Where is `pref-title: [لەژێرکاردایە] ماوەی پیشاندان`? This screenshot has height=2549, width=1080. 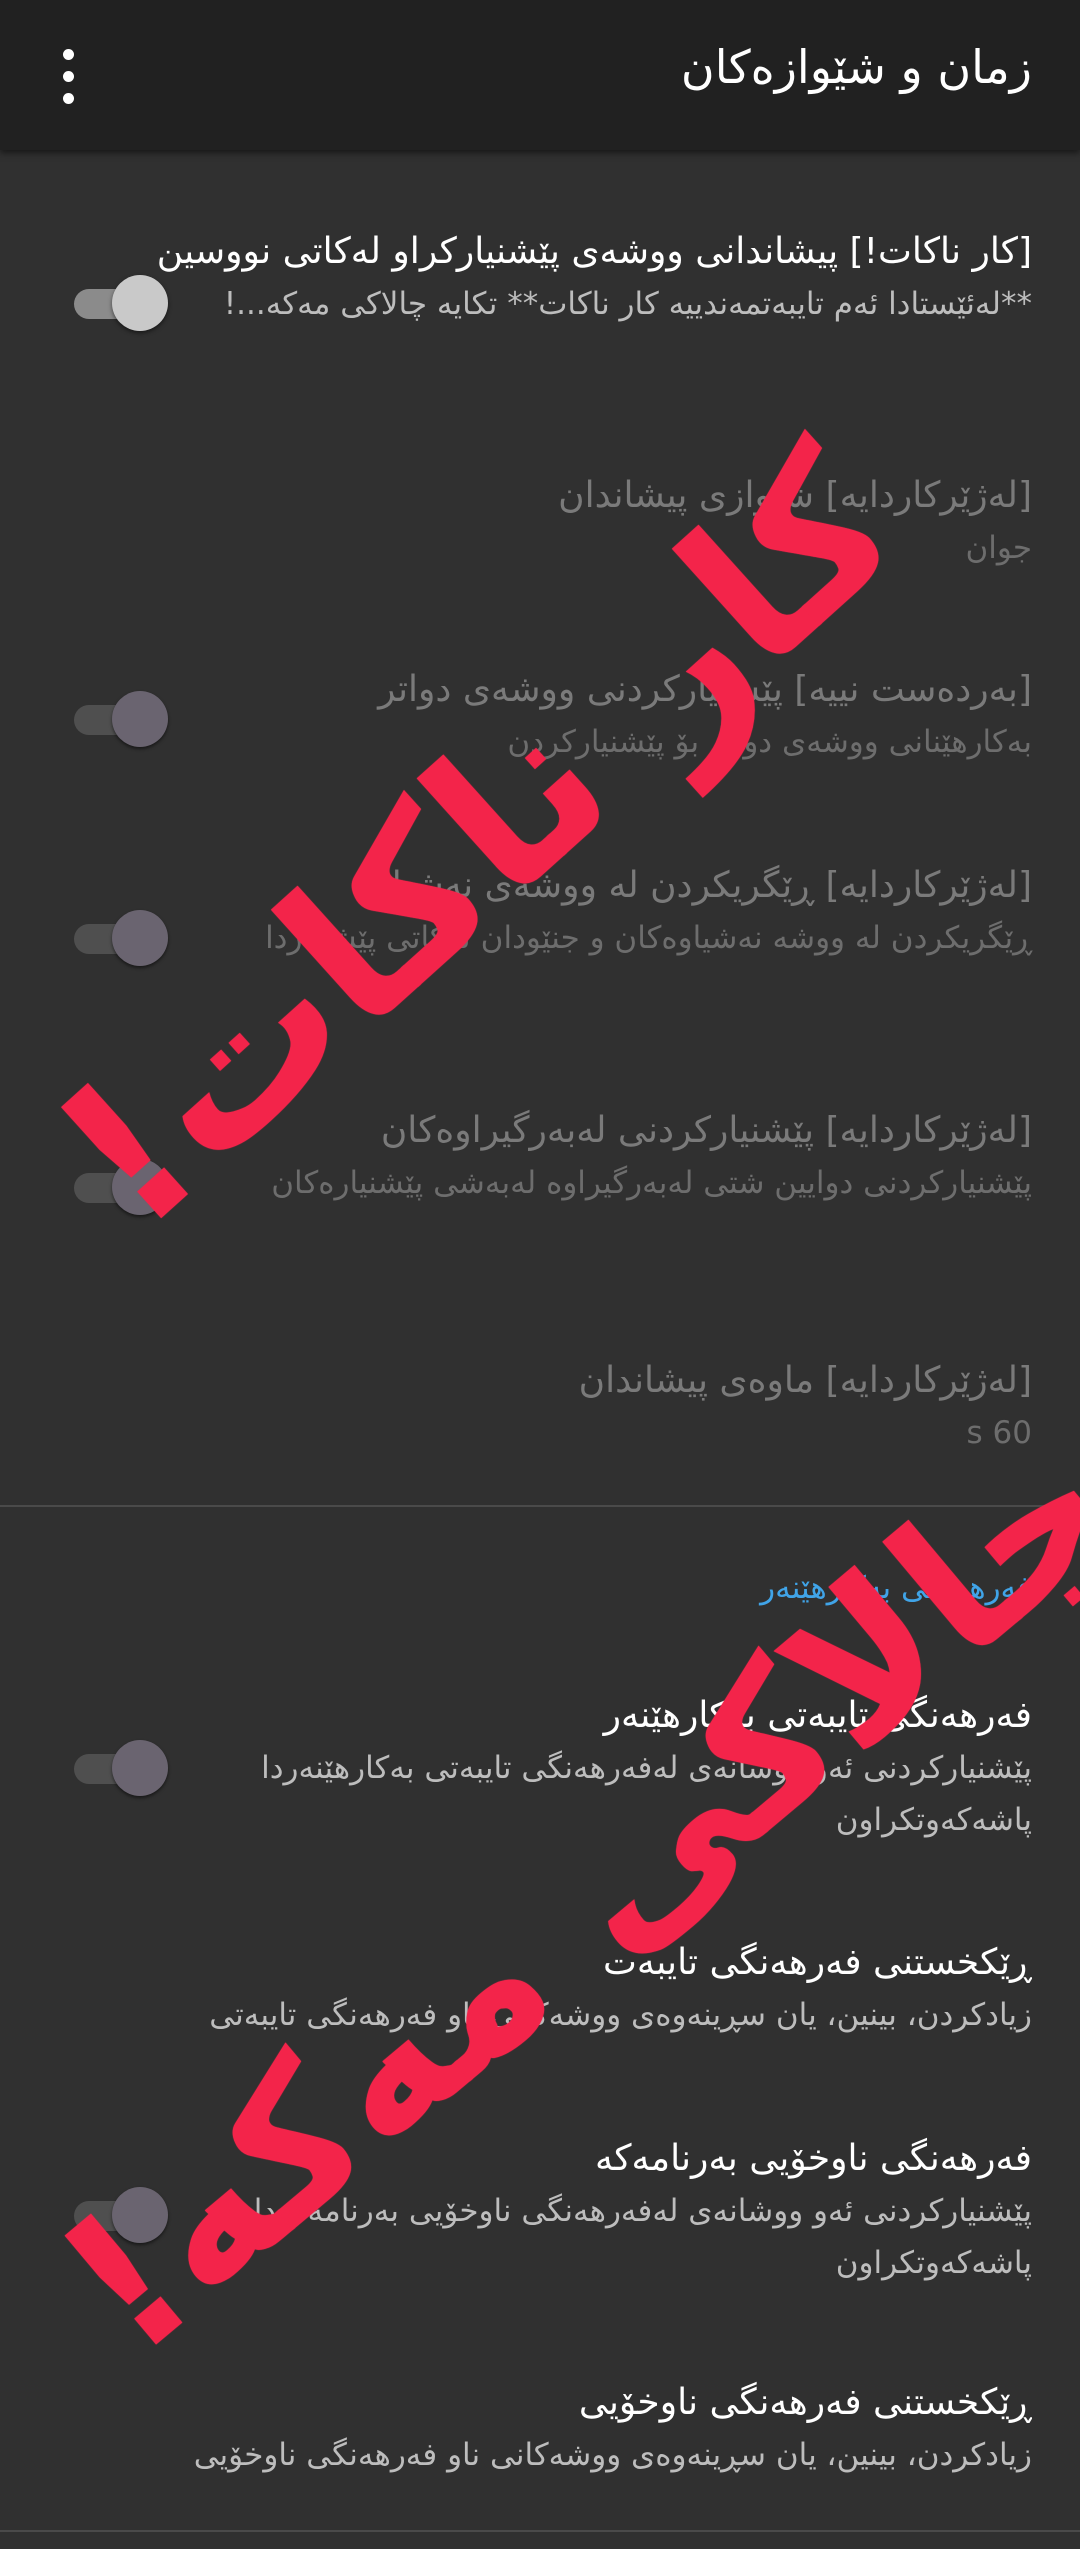 pref-title: [لەژێرکاردایە] ماوەی پیشاندان is located at coordinates (805, 1380).